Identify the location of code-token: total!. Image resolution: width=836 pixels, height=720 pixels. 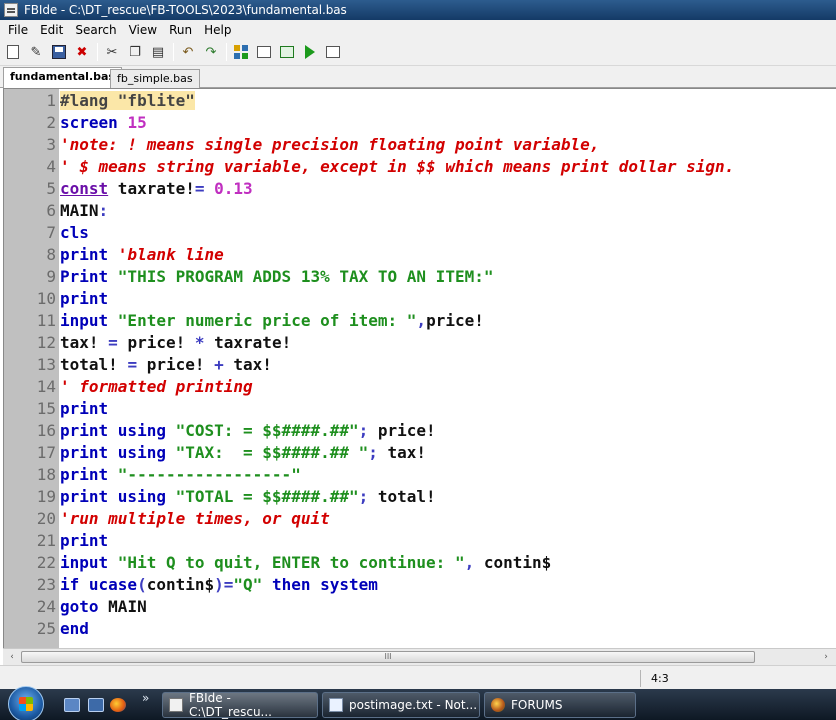
(94, 364).